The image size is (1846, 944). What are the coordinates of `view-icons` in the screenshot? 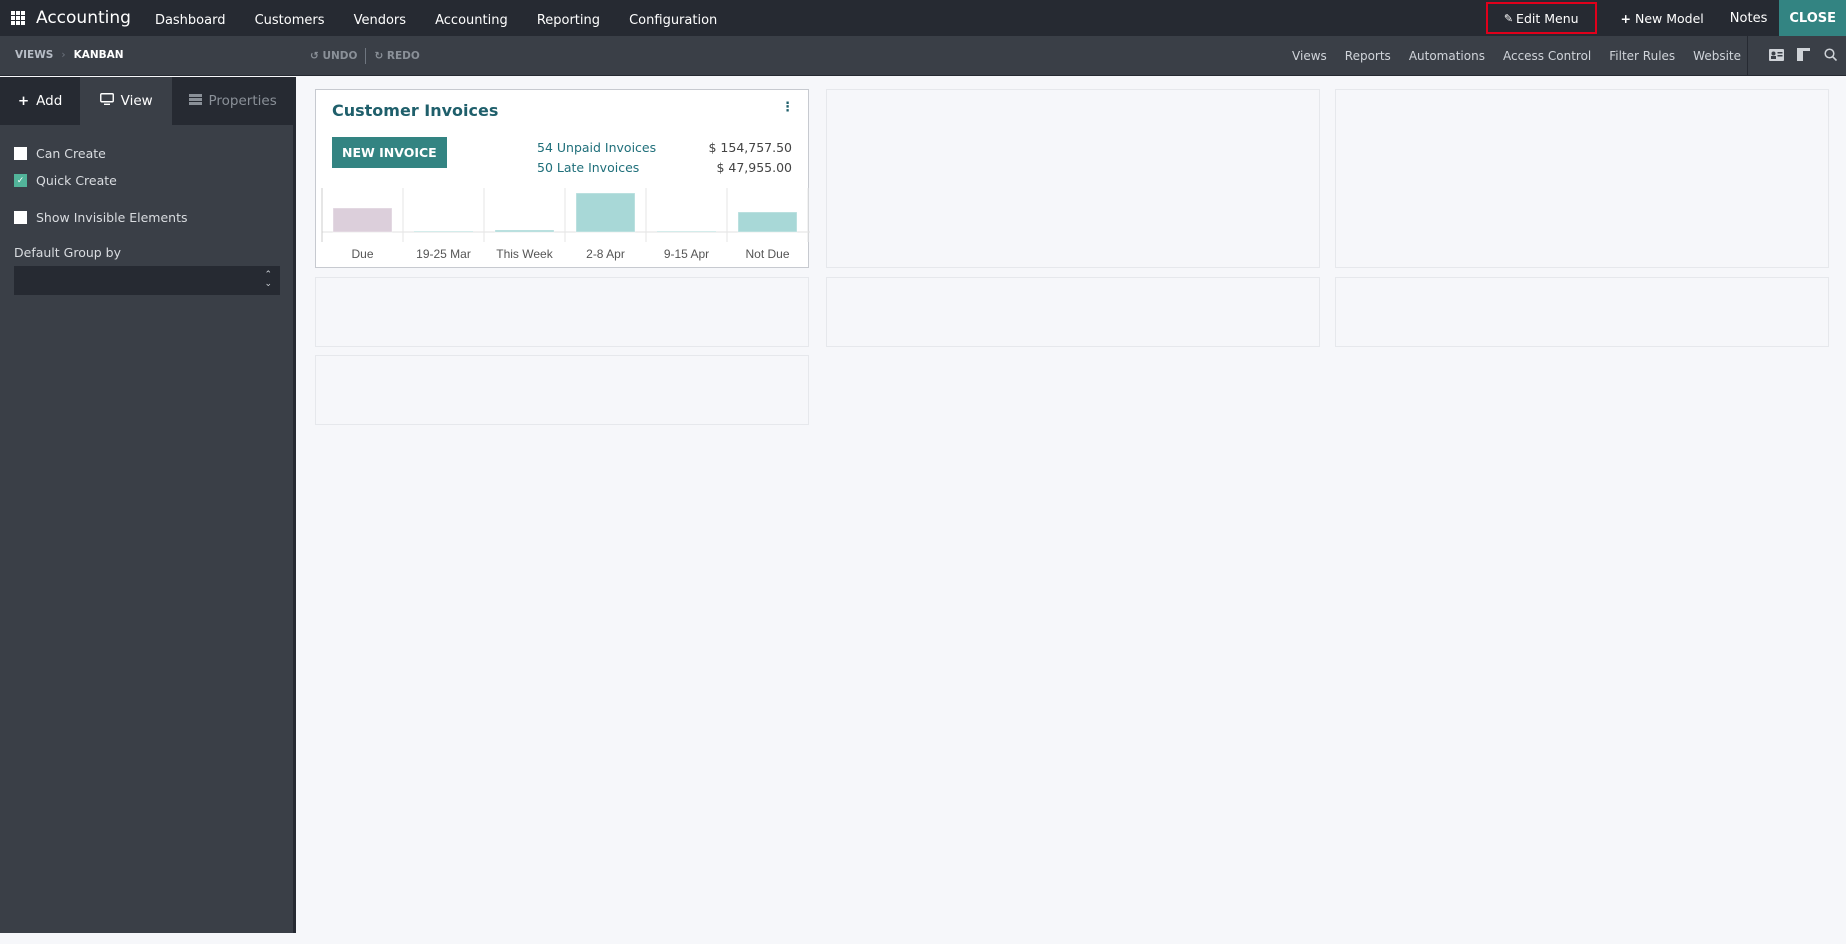 It's located at (1803, 54).